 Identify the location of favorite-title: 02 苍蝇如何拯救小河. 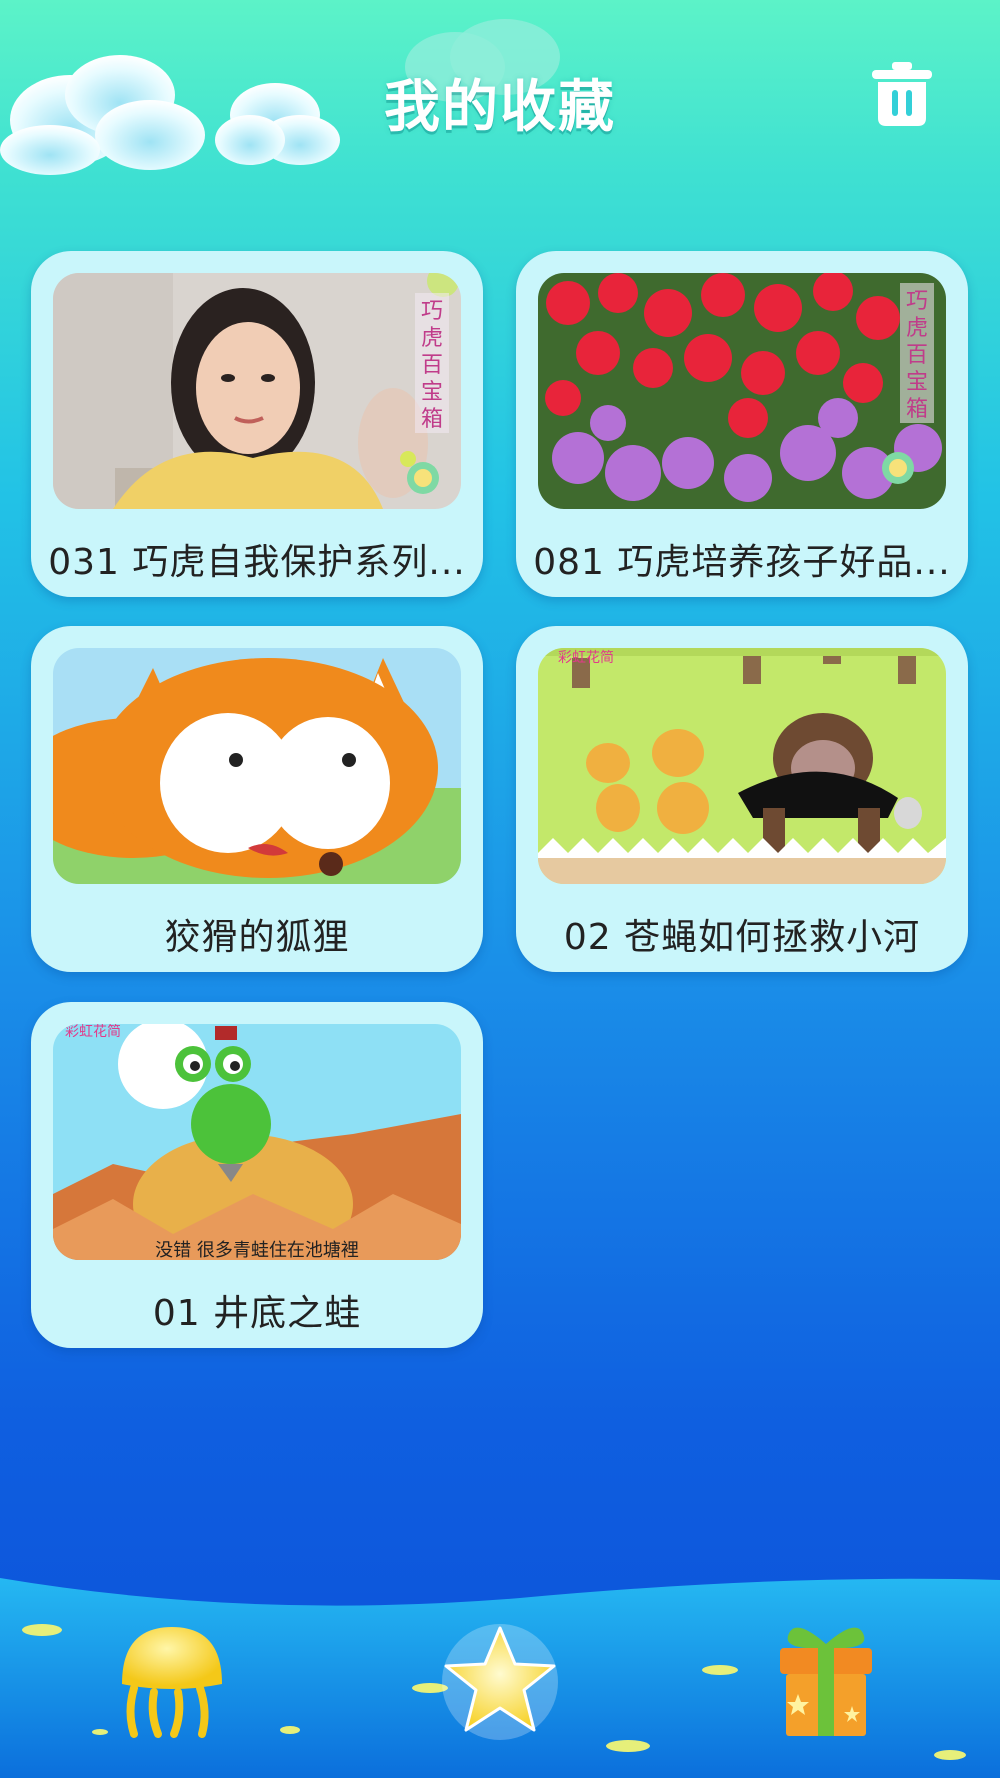
(742, 937).